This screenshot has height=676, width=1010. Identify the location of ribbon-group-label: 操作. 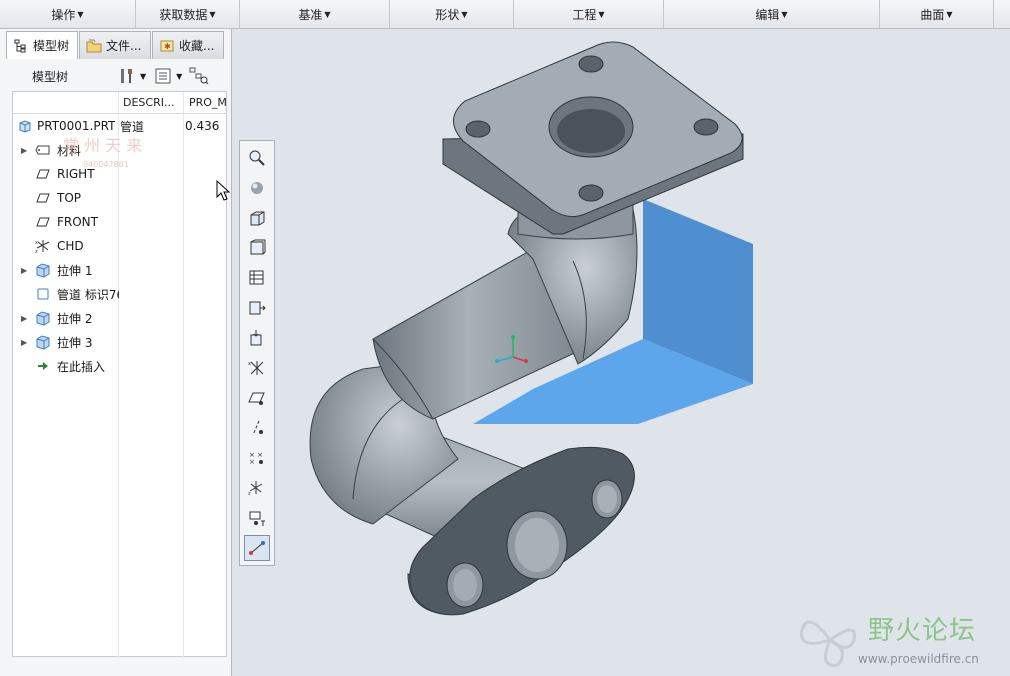
(63, 15).